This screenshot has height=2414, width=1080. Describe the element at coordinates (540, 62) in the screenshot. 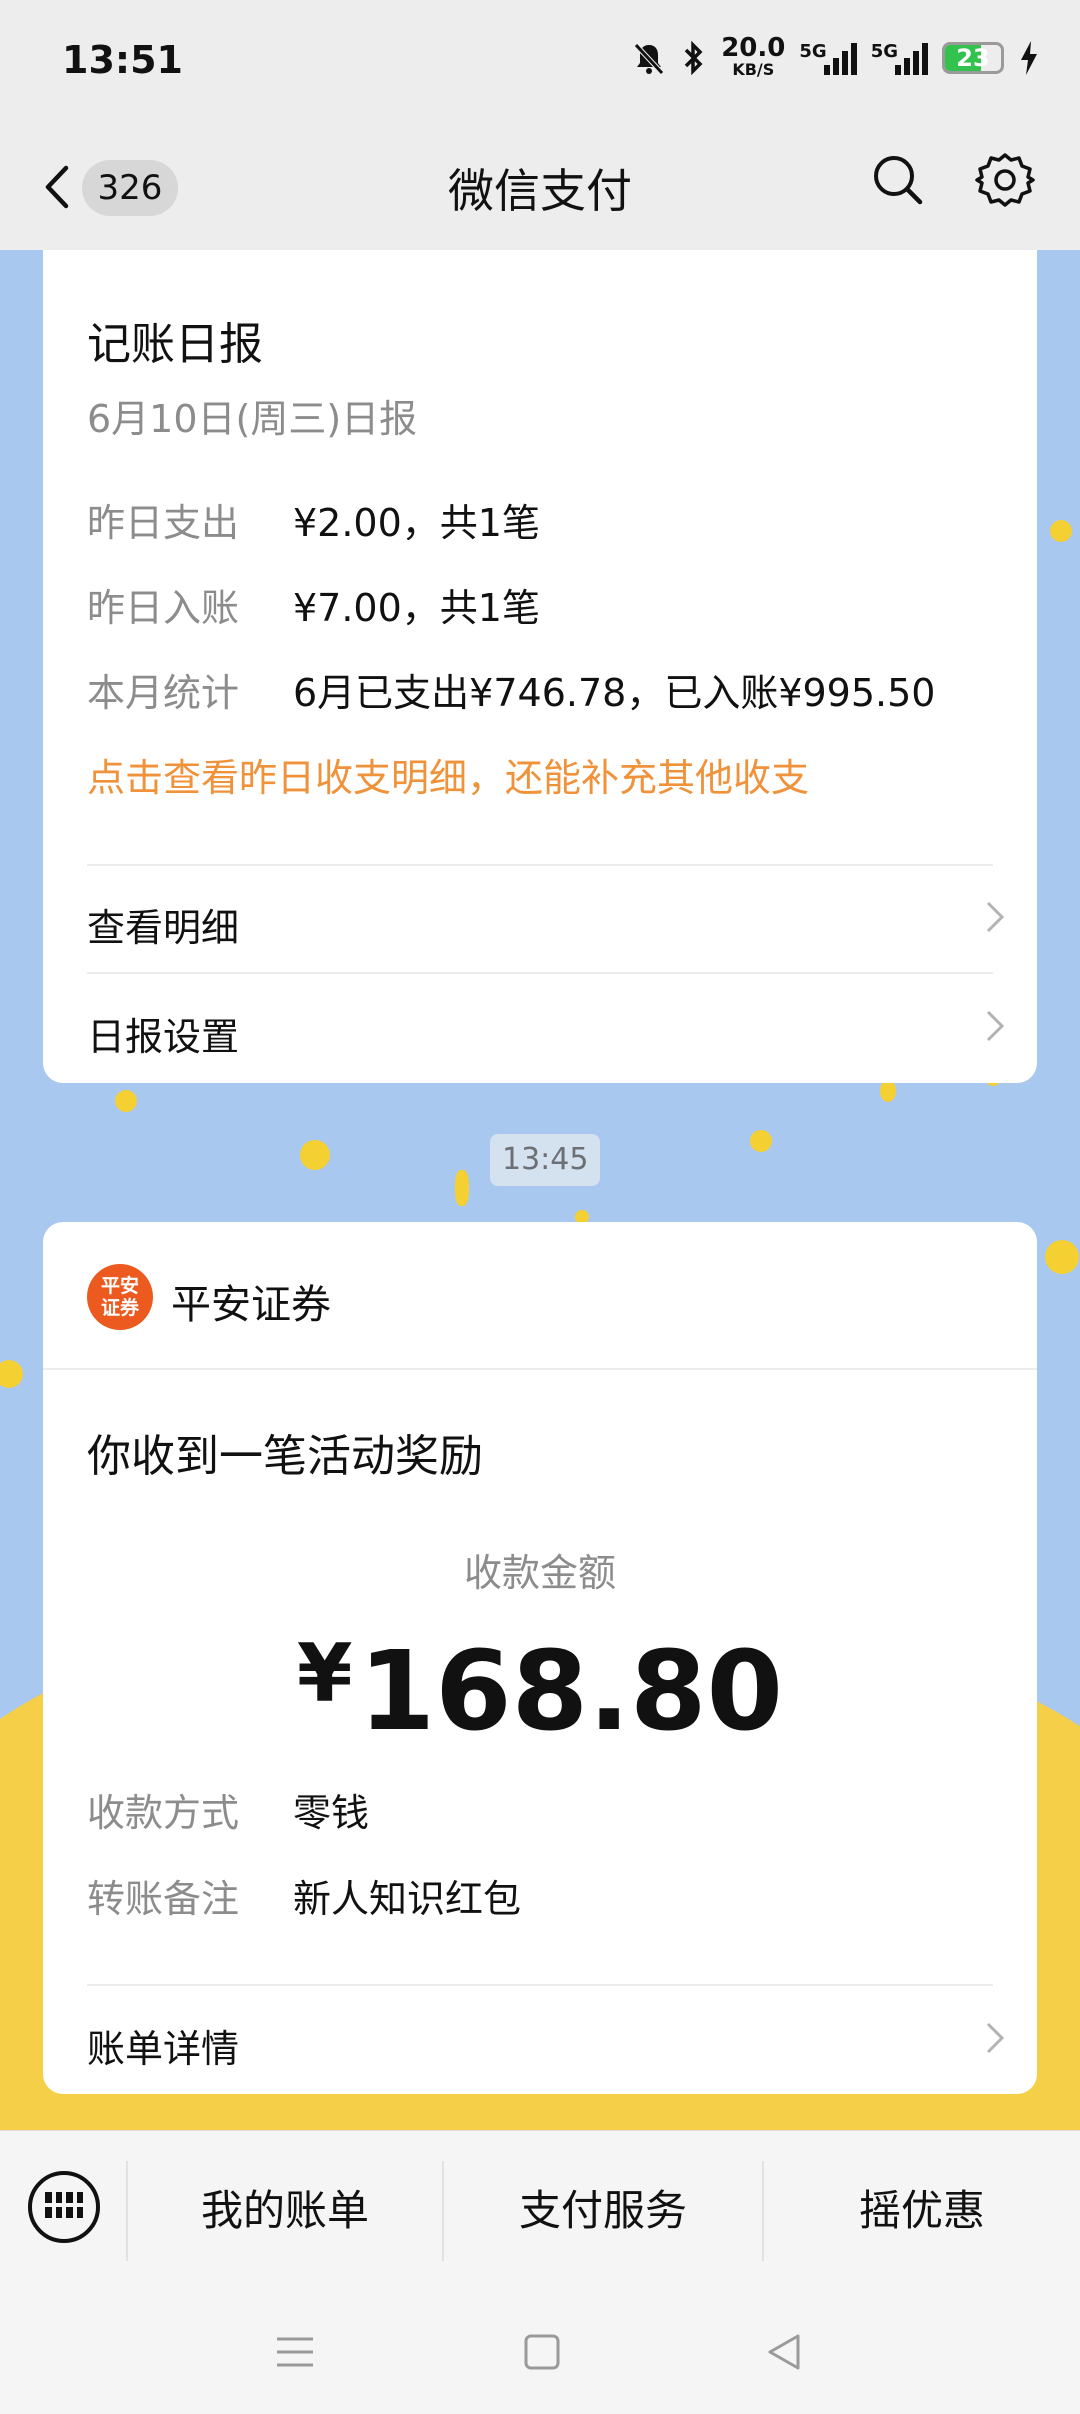

I see `status-bar: 13:51 20.0 KB/S 5G 5G 23` at that location.